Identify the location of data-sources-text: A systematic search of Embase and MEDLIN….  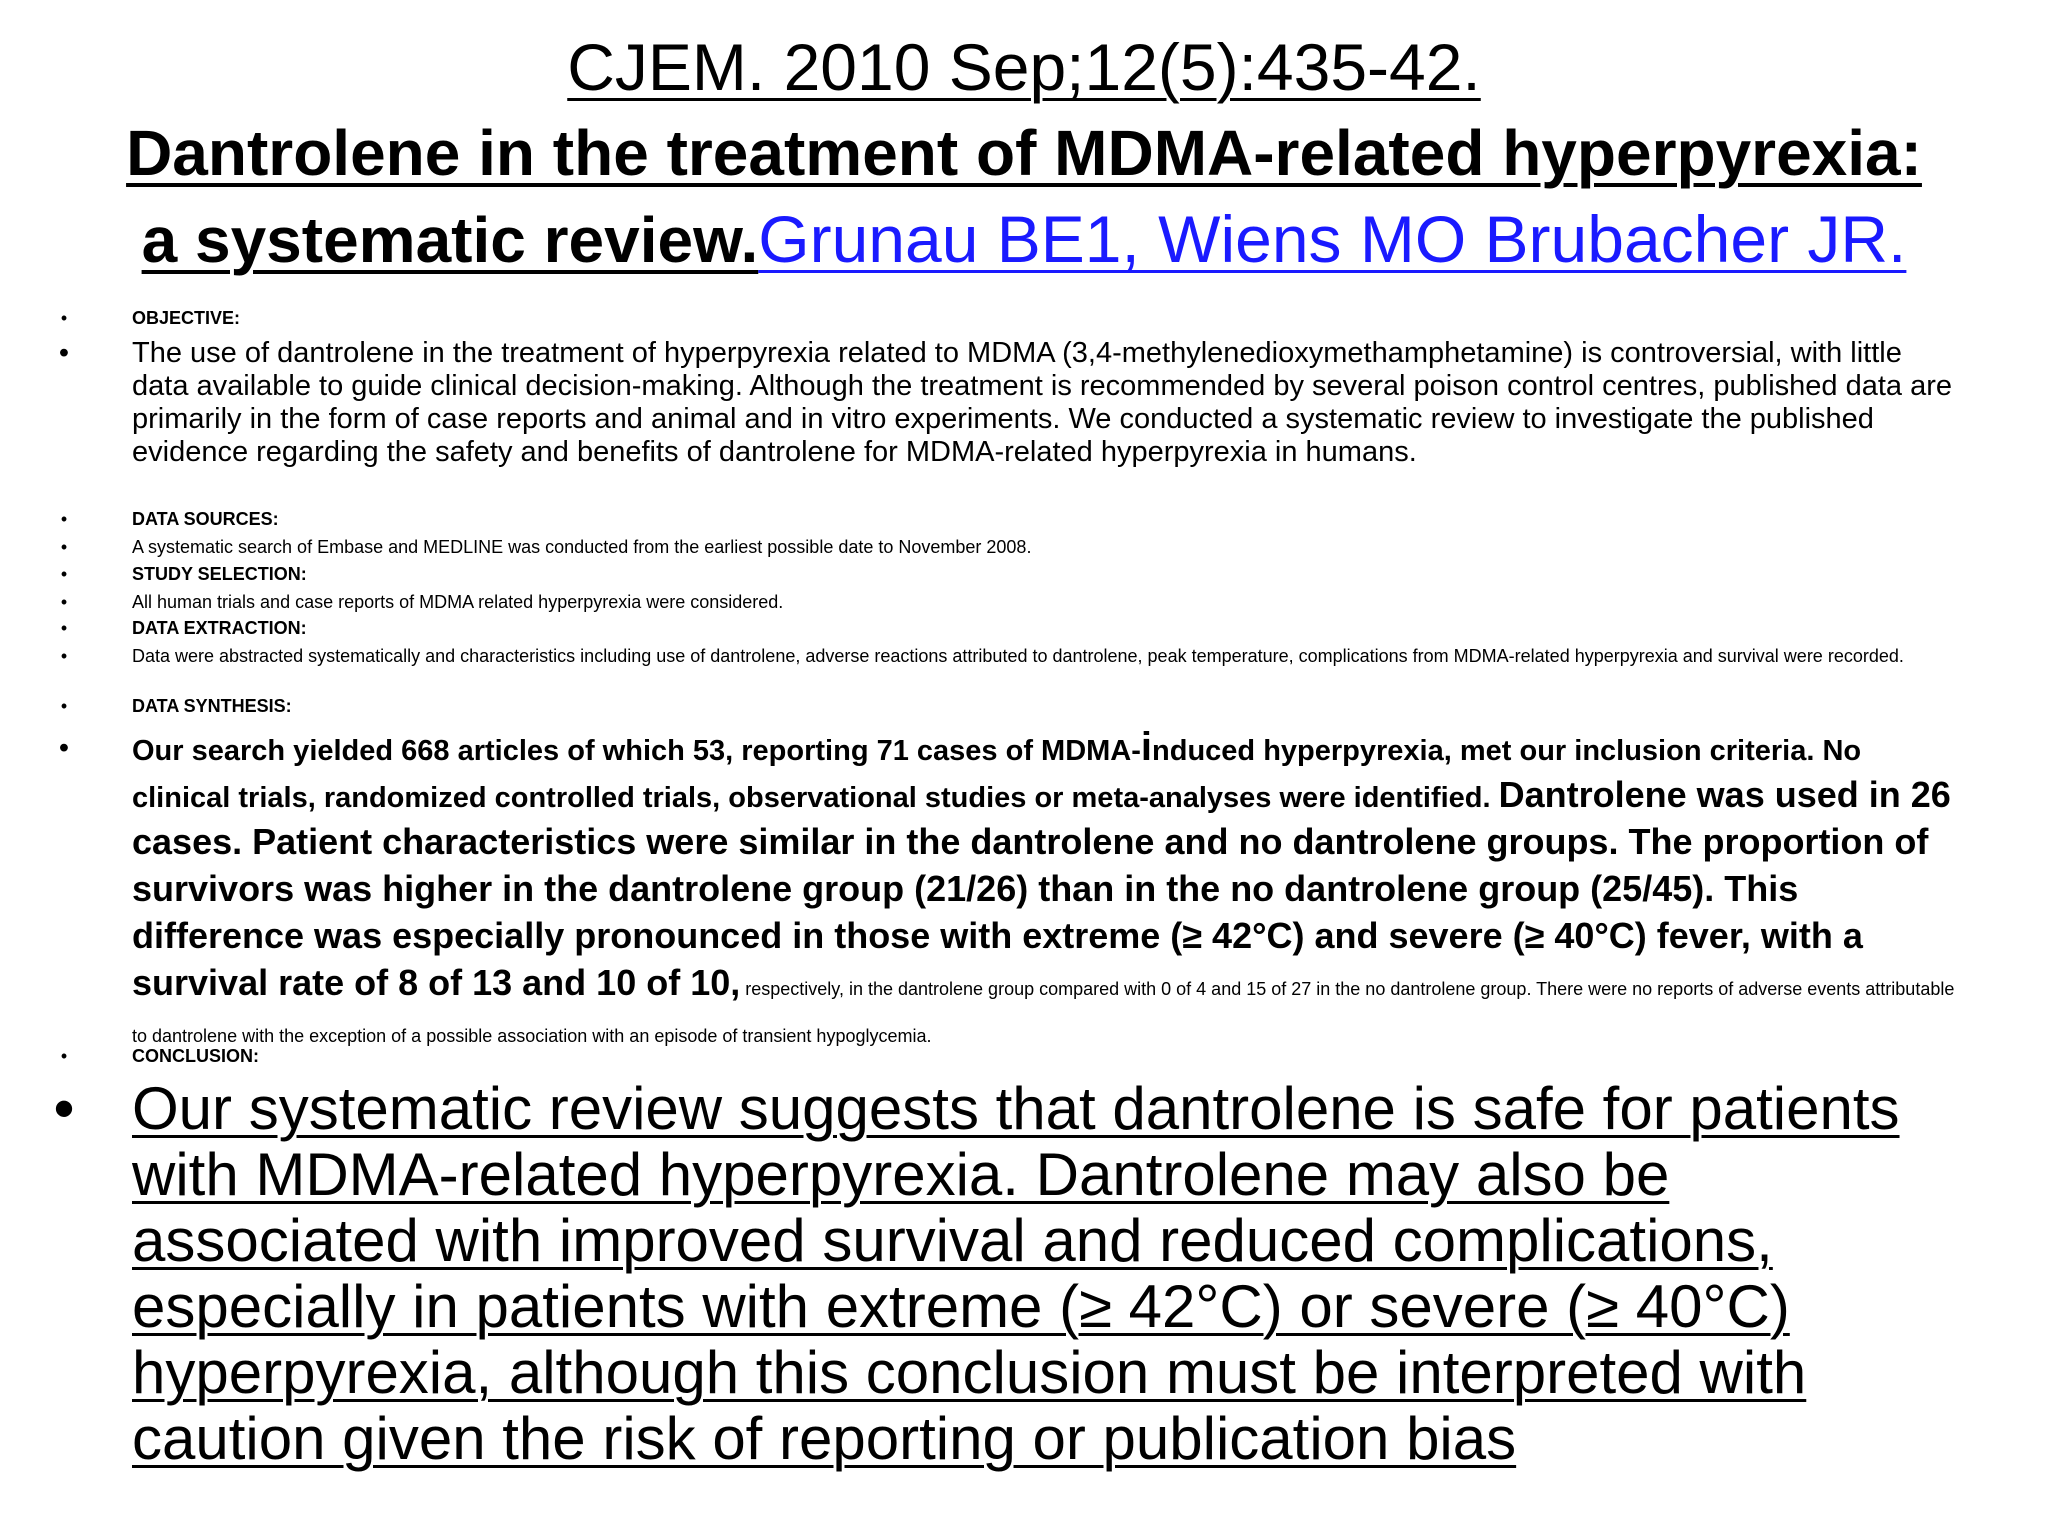
(582, 547).